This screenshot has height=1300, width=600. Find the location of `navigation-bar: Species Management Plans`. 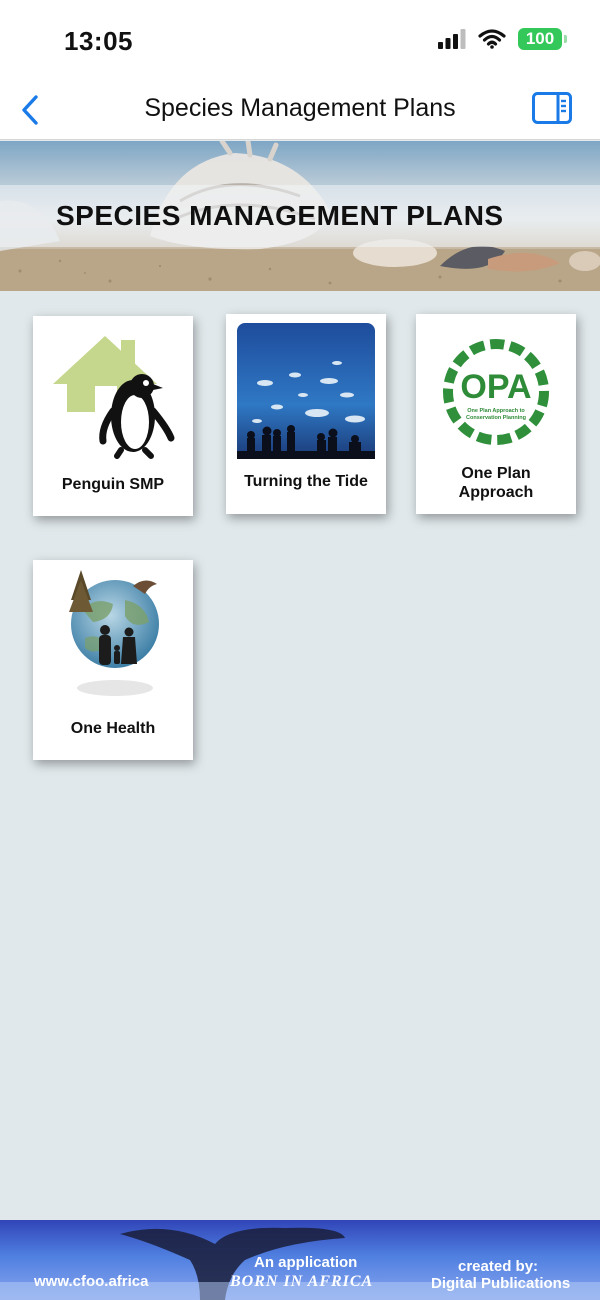

navigation-bar: Species Management Plans is located at coordinates (300, 110).